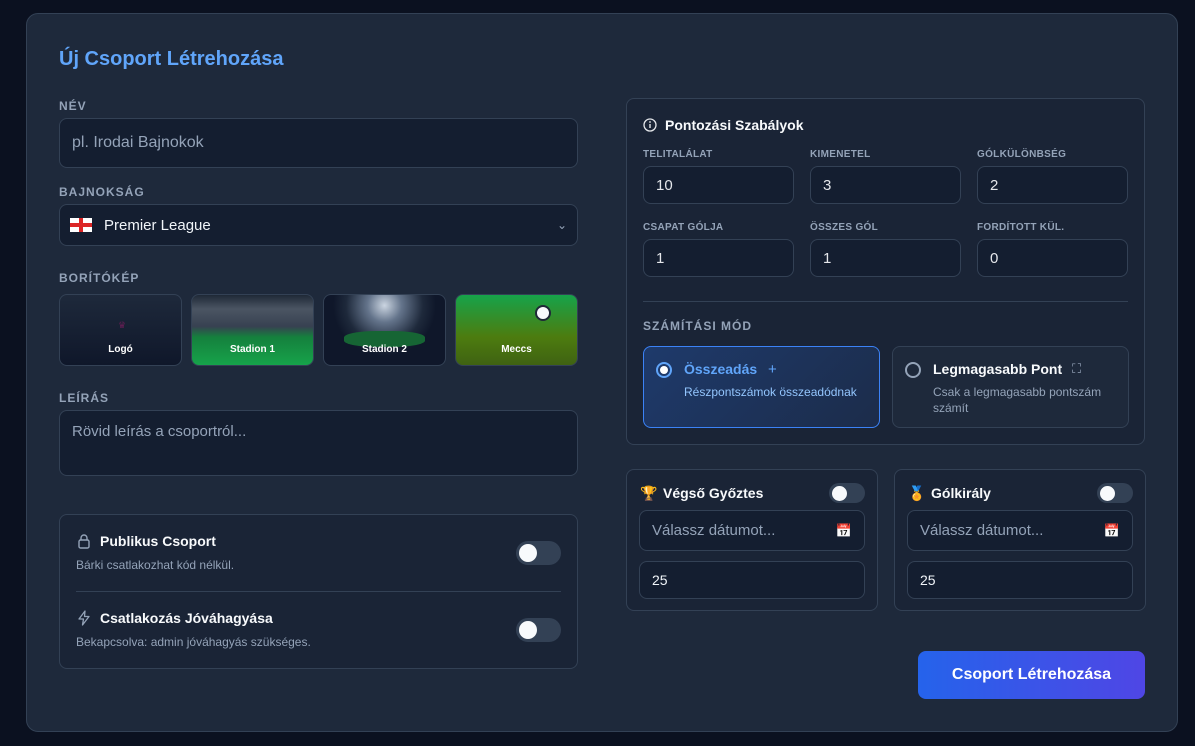  What do you see at coordinates (678, 154) in the screenshot?
I see `rule-label-exact: TELITALÁLAT` at bounding box center [678, 154].